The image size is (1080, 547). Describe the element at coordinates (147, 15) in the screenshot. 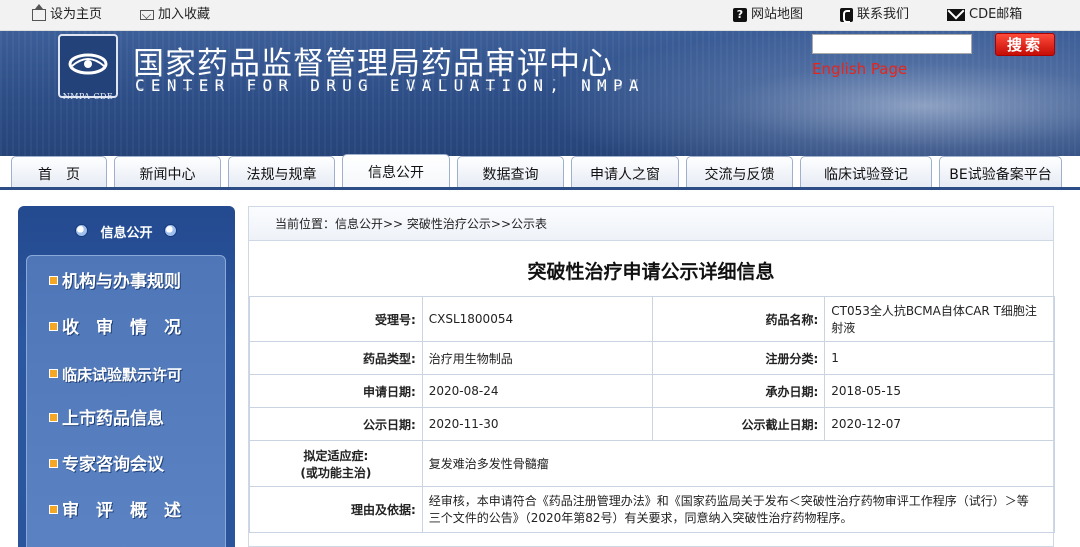

I see `favorite-icon` at that location.